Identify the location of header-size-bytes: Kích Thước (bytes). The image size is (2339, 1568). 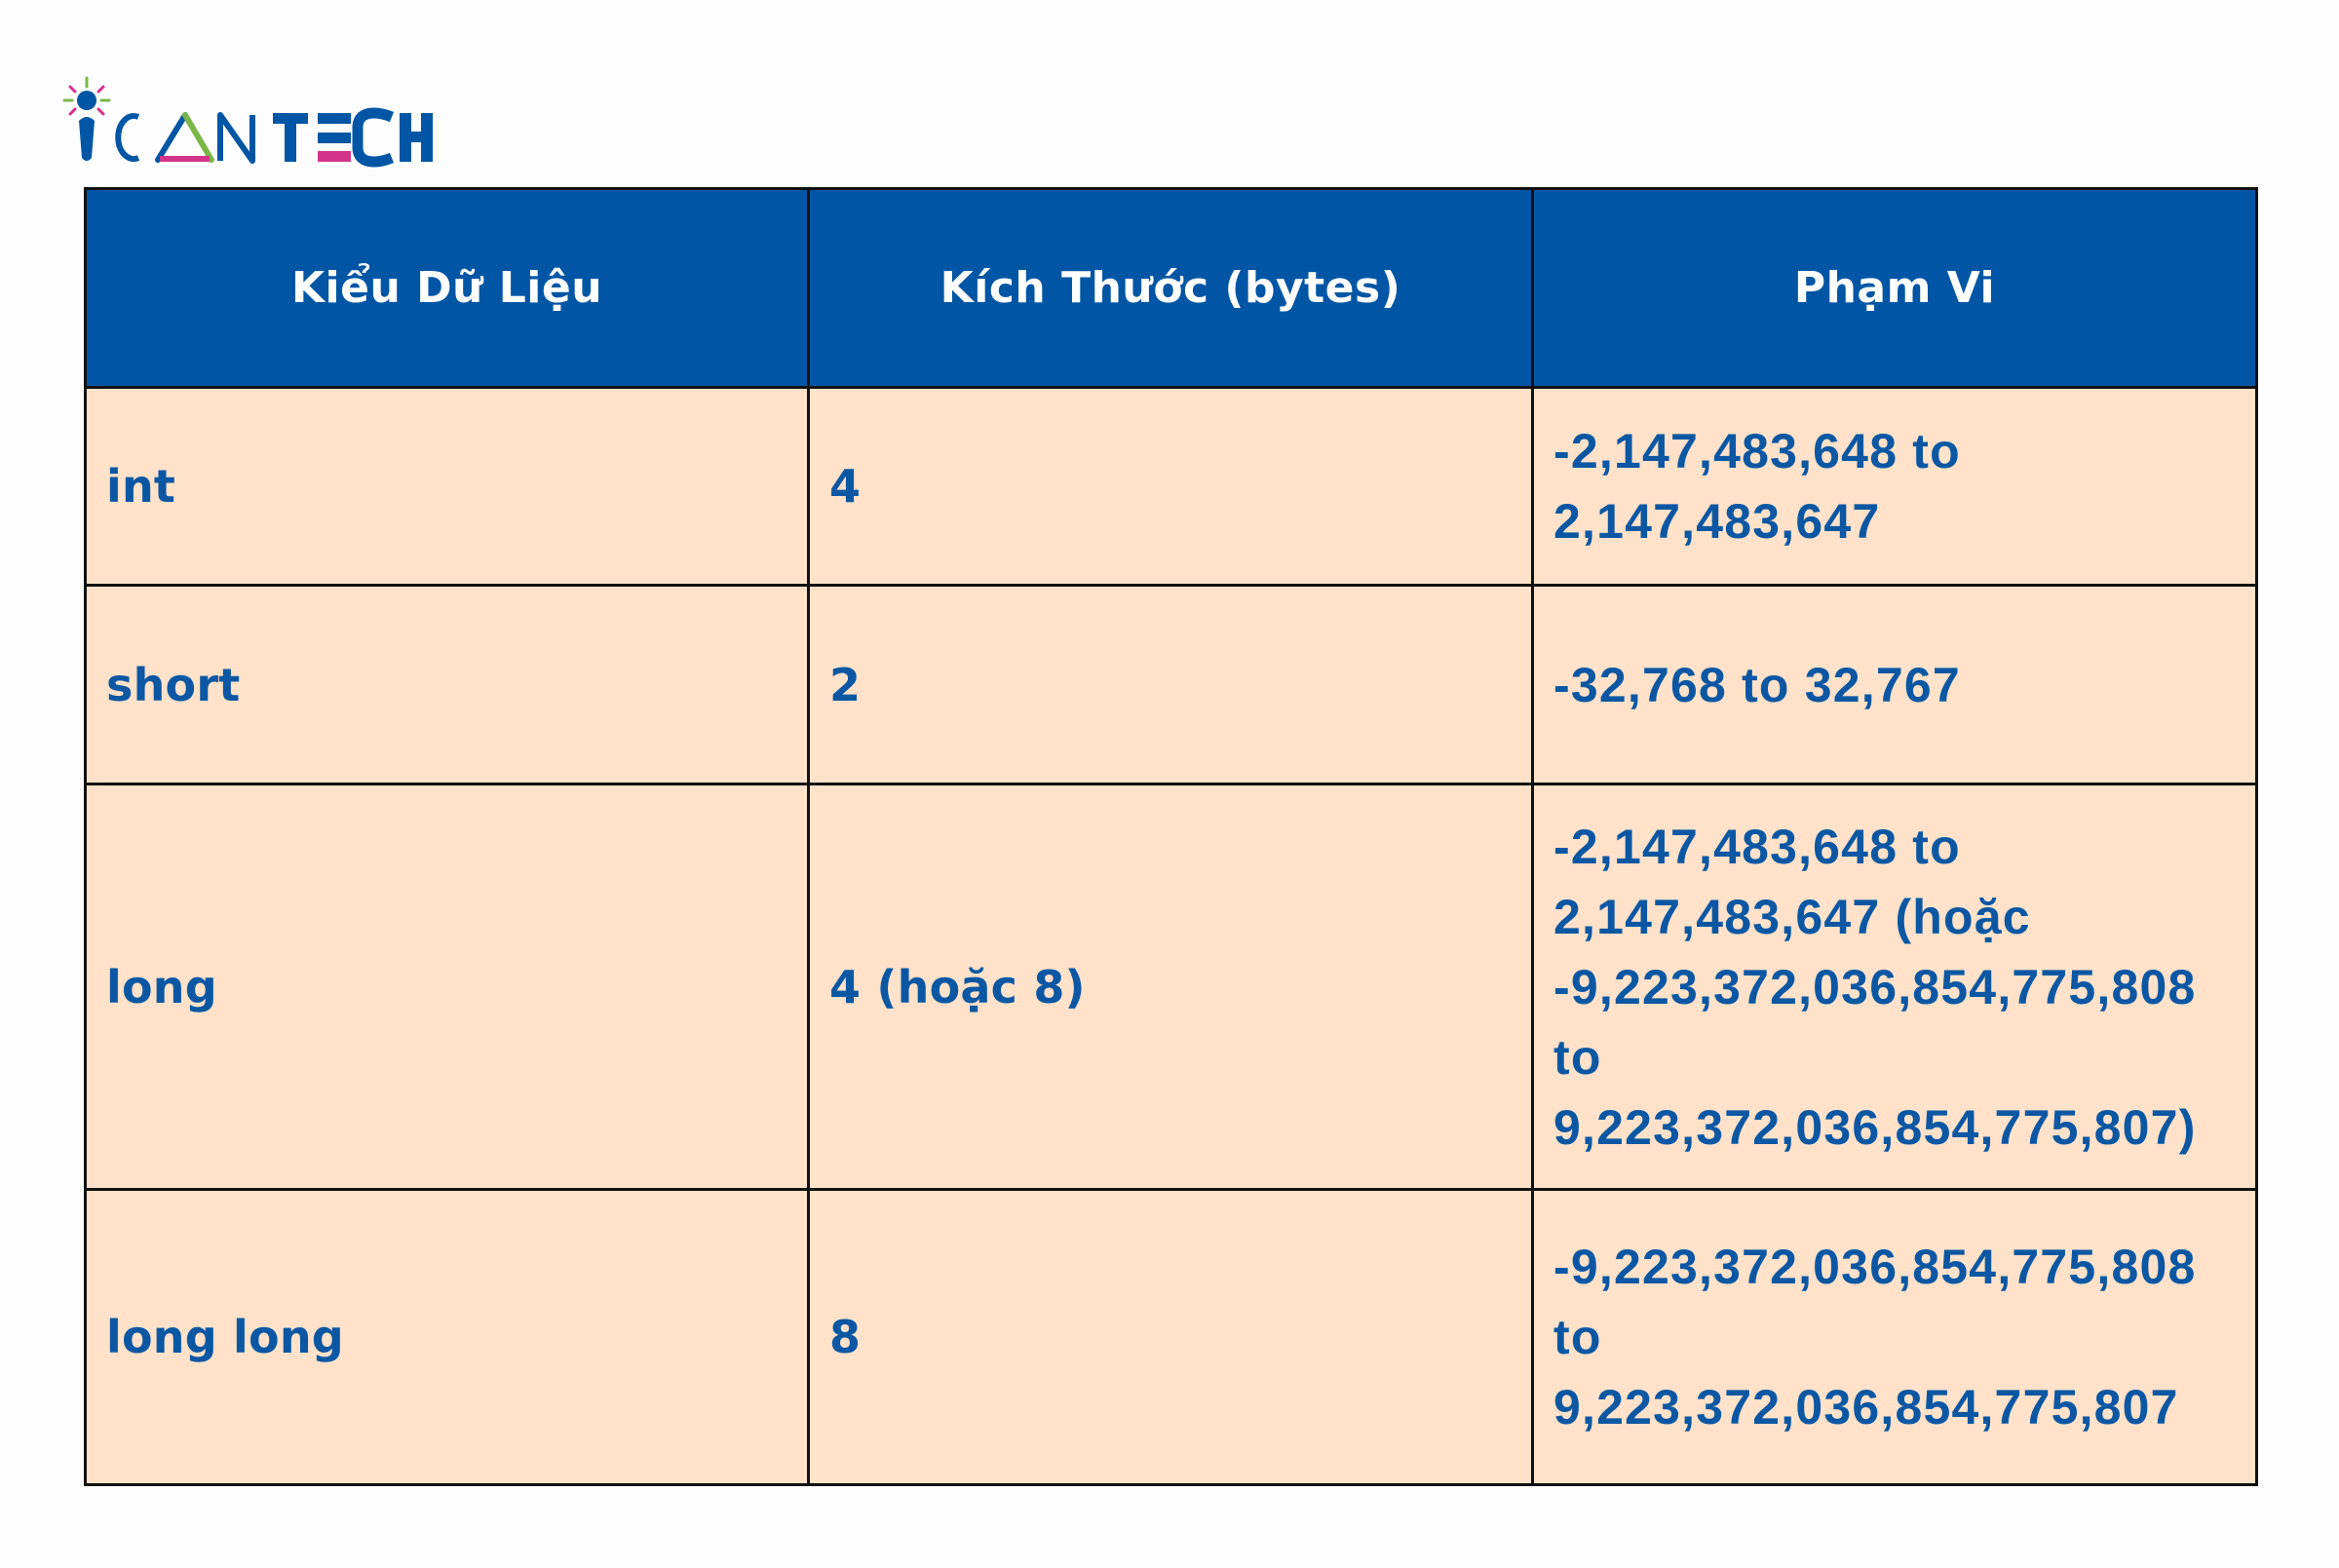
(1170, 288).